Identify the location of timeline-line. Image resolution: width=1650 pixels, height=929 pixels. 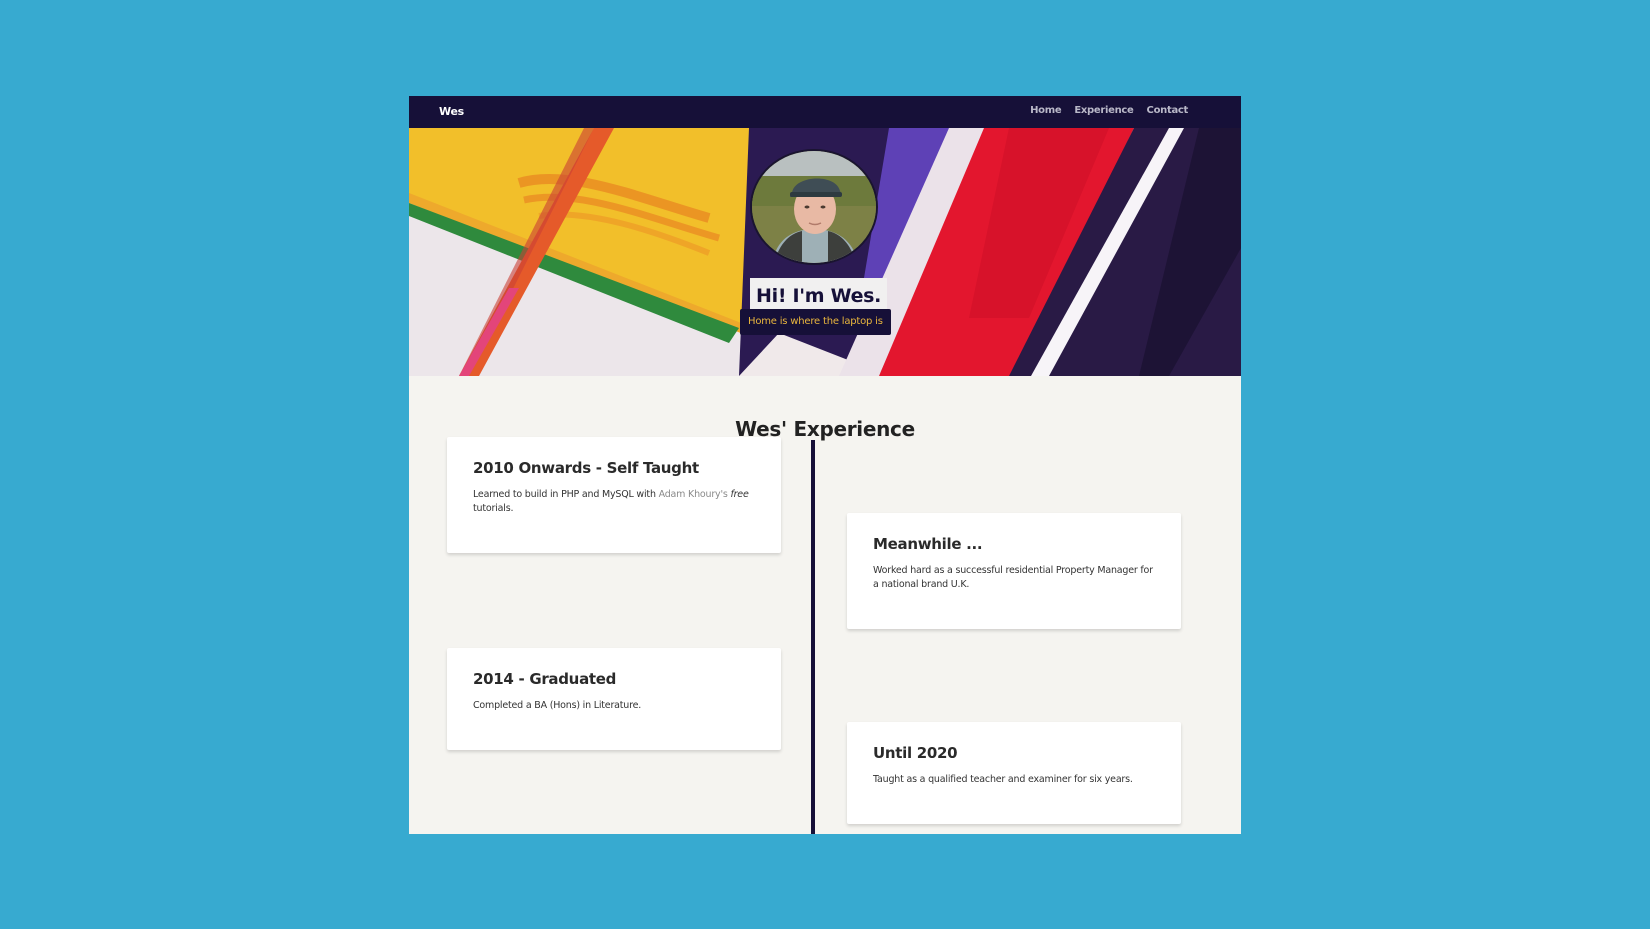
(813, 637).